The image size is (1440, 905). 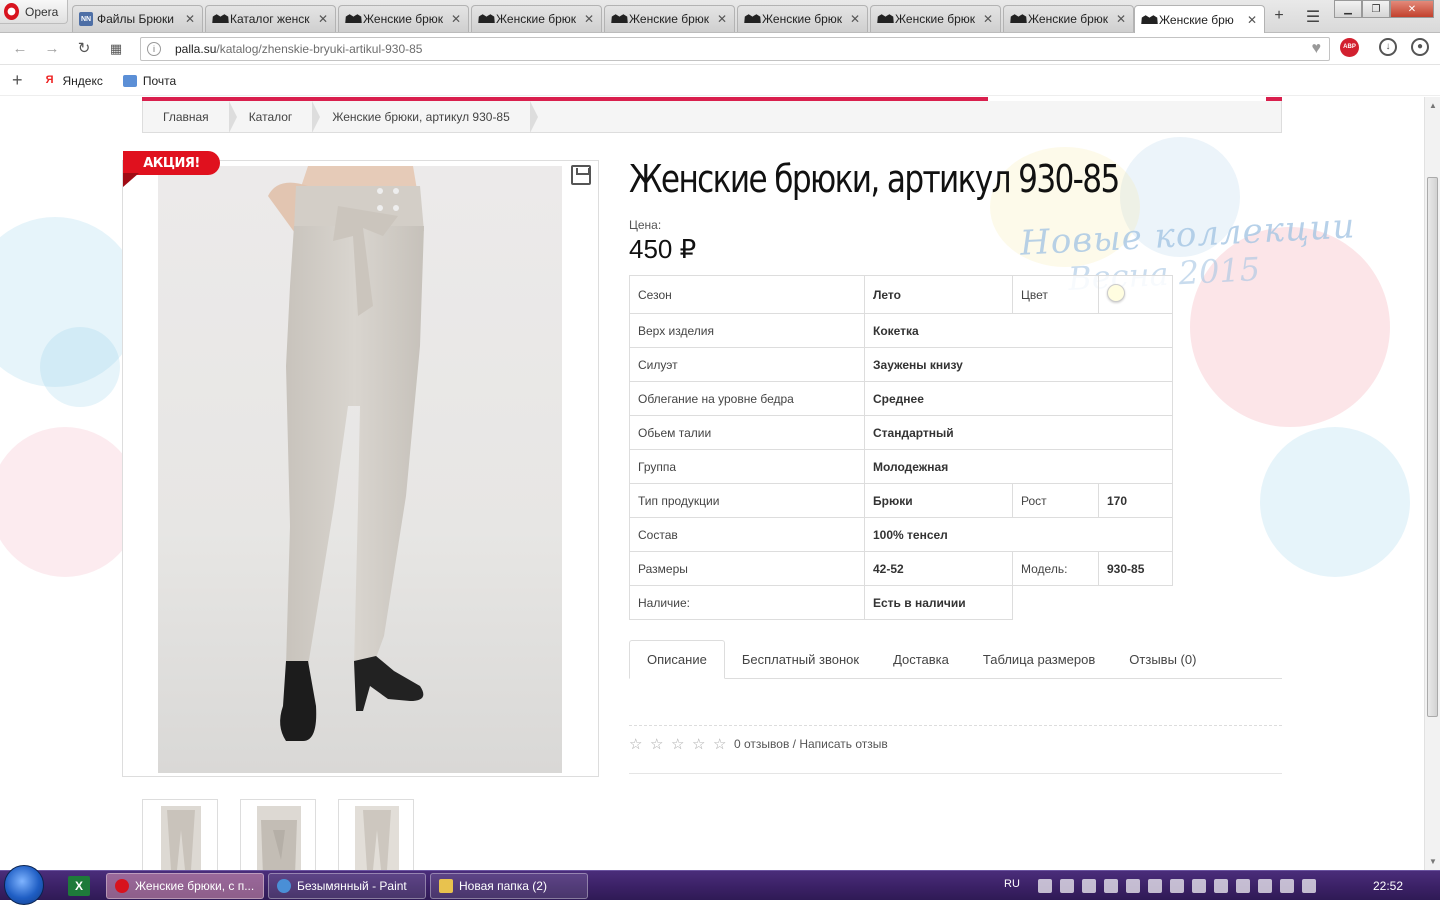 What do you see at coordinates (1317, 49) in the screenshot?
I see `heart-icon: ♥` at bounding box center [1317, 49].